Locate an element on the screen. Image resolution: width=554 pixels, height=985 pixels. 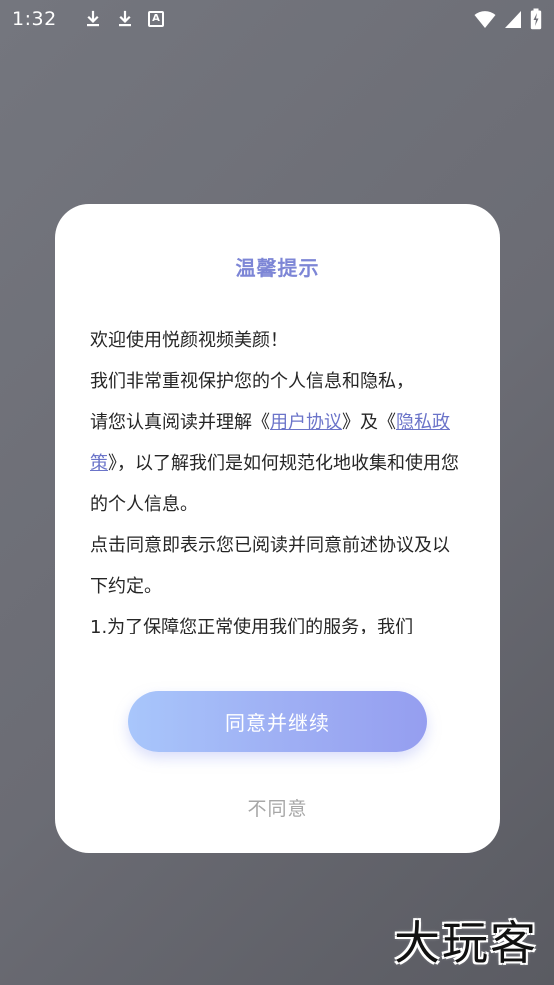
wifi-icon is located at coordinates (485, 19).